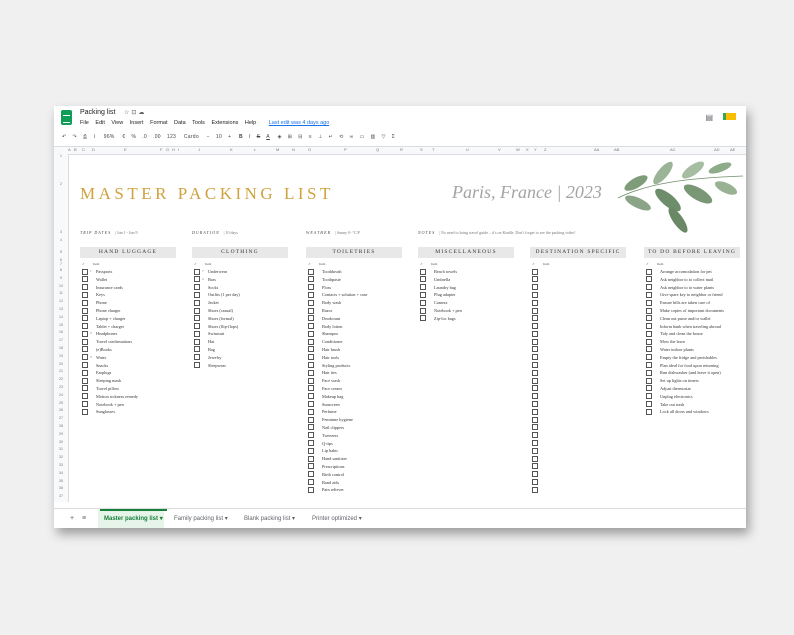 The width and height of the screenshot is (794, 635). What do you see at coordinates (198, 123) in the screenshot?
I see `menu-tools: Tools` at bounding box center [198, 123].